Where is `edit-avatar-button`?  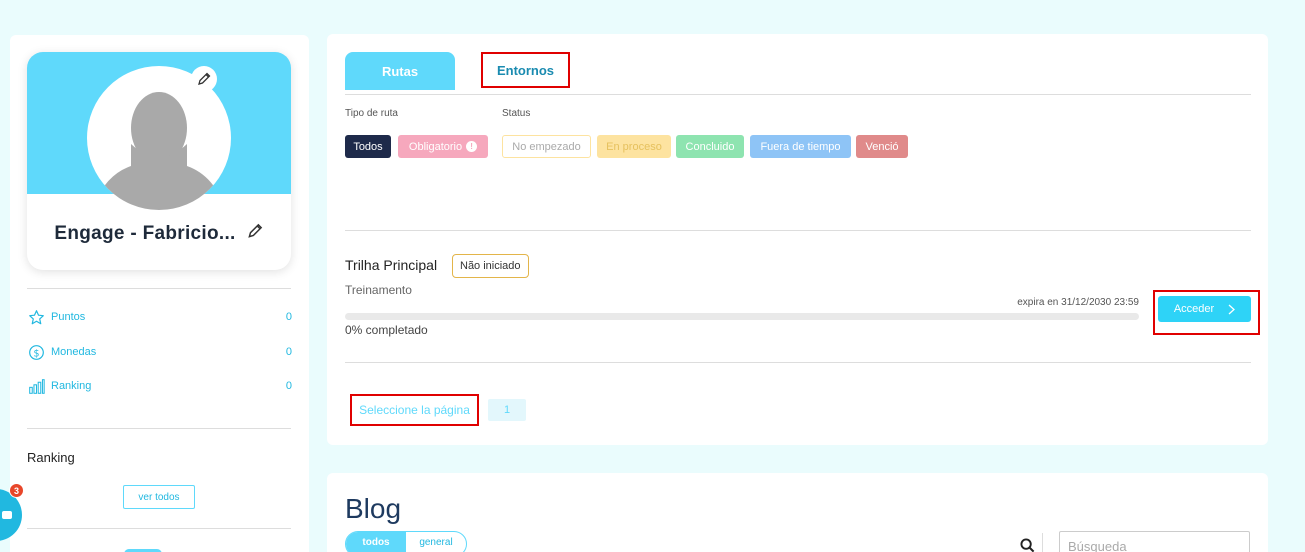 edit-avatar-button is located at coordinates (204, 79).